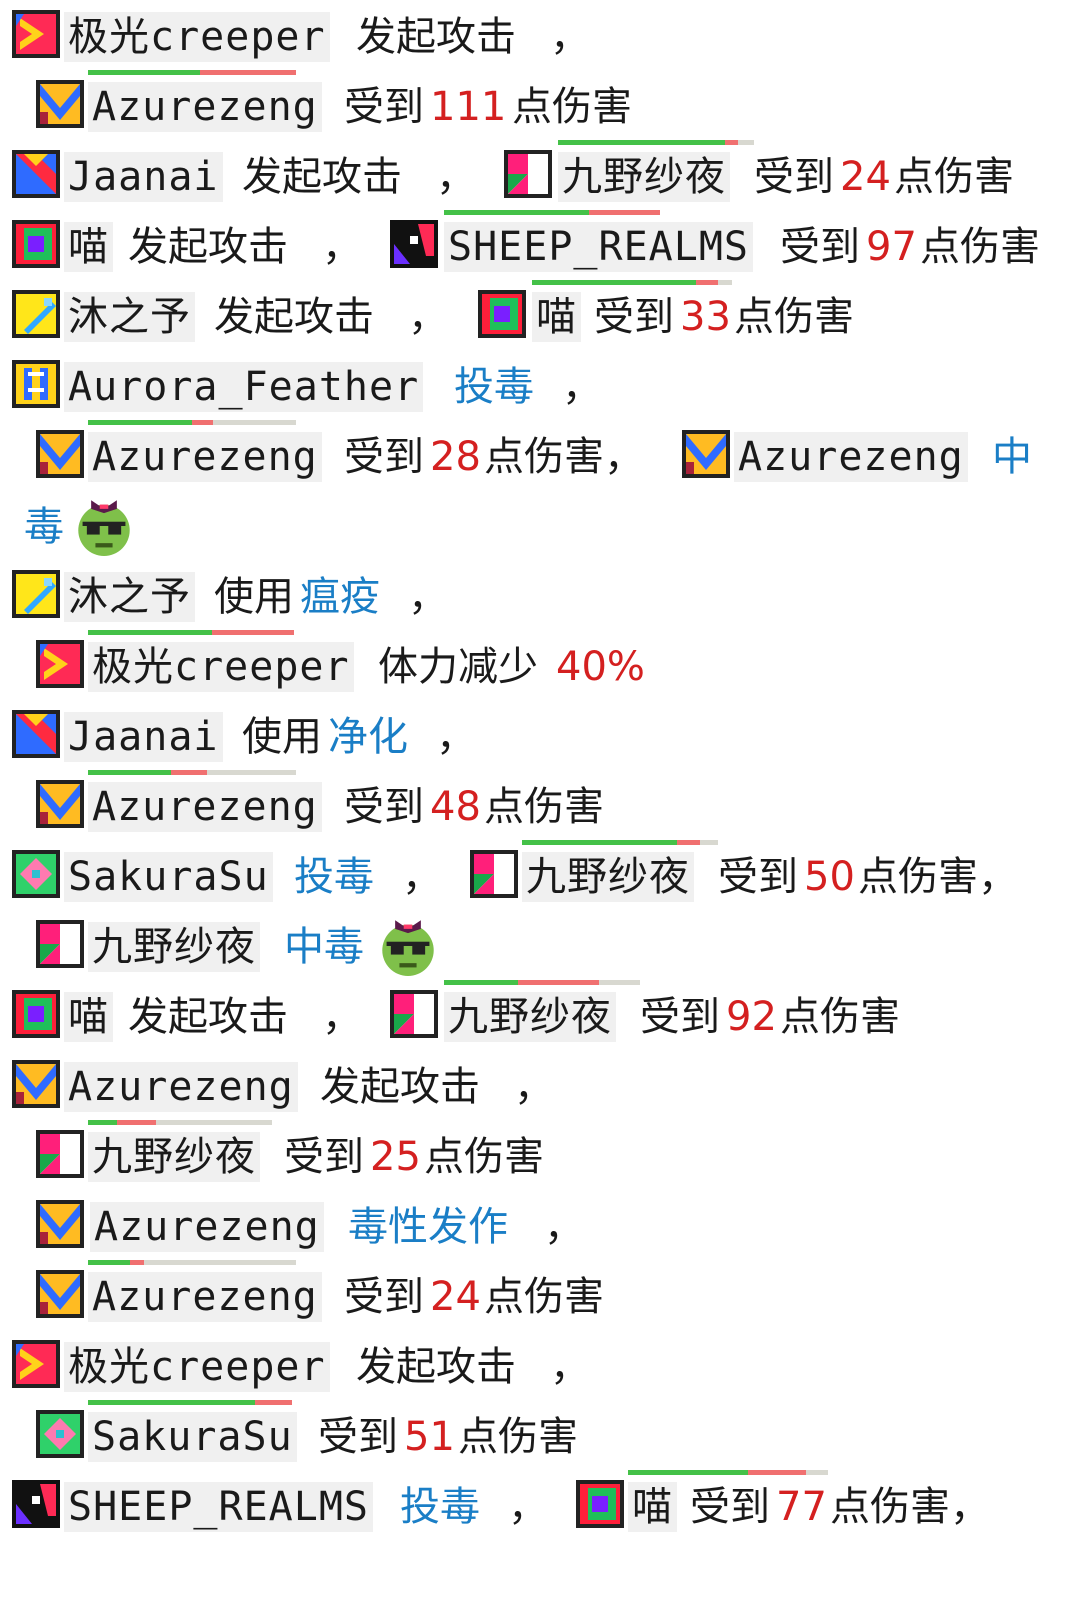 The image size is (1080, 1602). I want to click on log-line: Azurezeng 受到 111 点伤害, so click(540, 105).